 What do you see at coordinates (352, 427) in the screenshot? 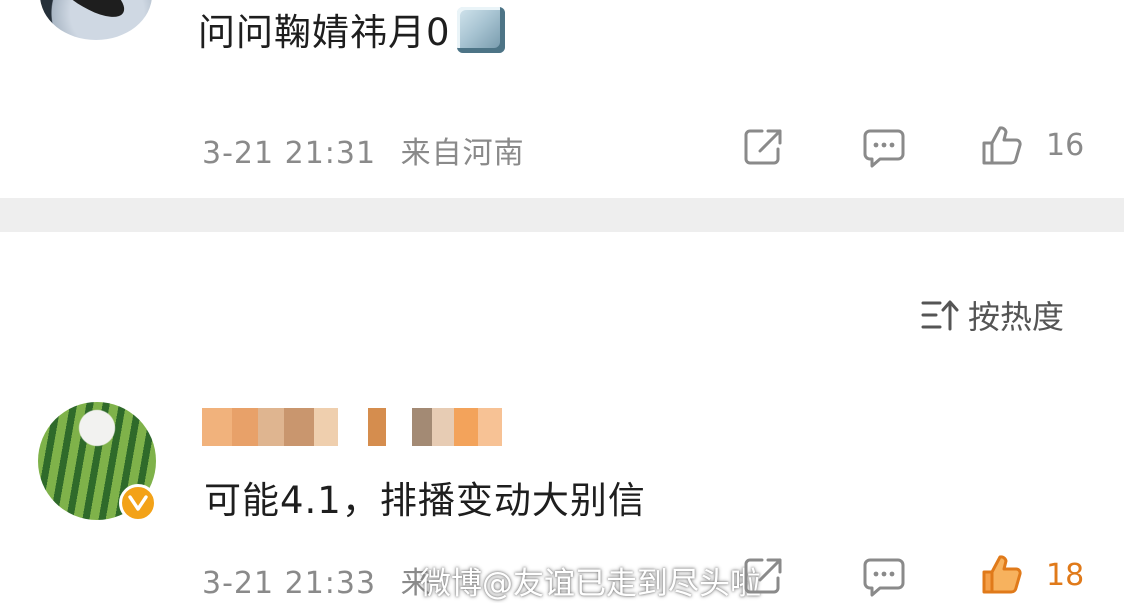
I see `username-blurred` at bounding box center [352, 427].